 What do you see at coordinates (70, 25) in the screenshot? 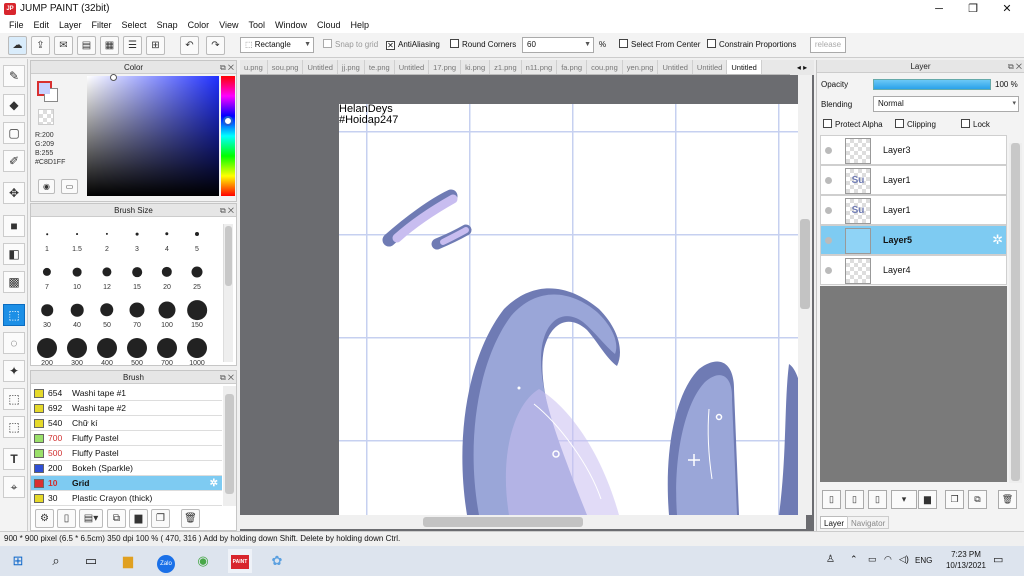
I see `menu-layer: Layer` at bounding box center [70, 25].